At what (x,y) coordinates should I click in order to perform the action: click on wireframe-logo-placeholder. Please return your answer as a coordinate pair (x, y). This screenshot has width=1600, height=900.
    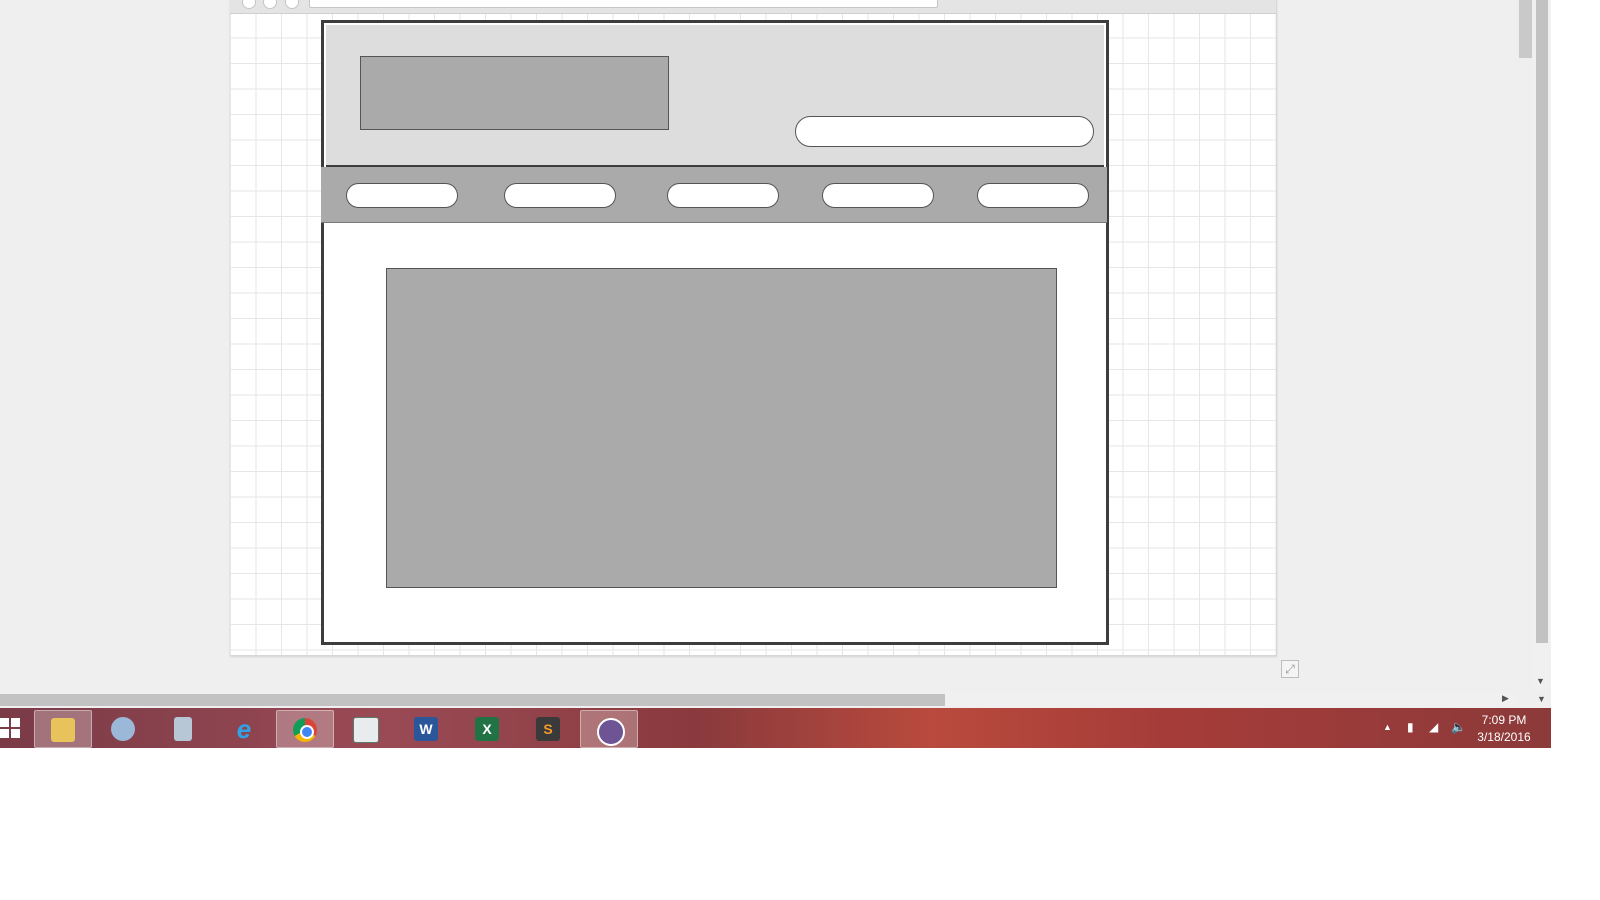
    Looking at the image, I should click on (514, 93).